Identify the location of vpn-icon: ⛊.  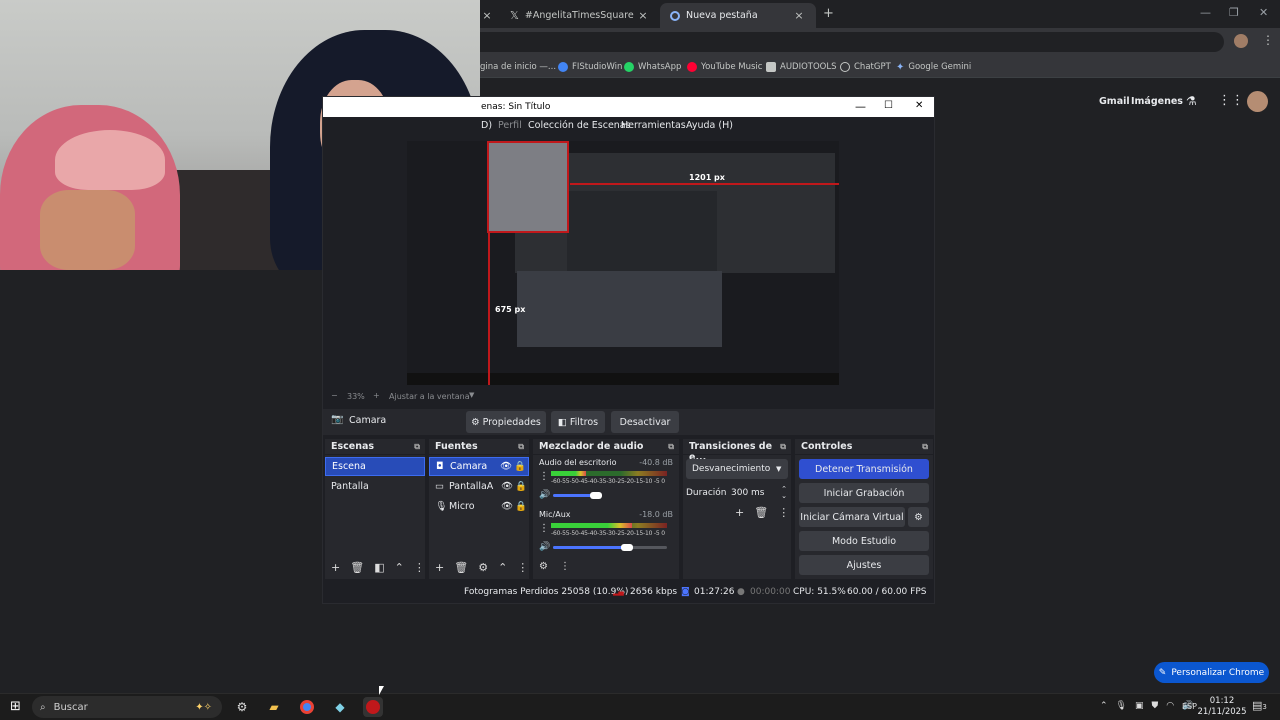
(1155, 706).